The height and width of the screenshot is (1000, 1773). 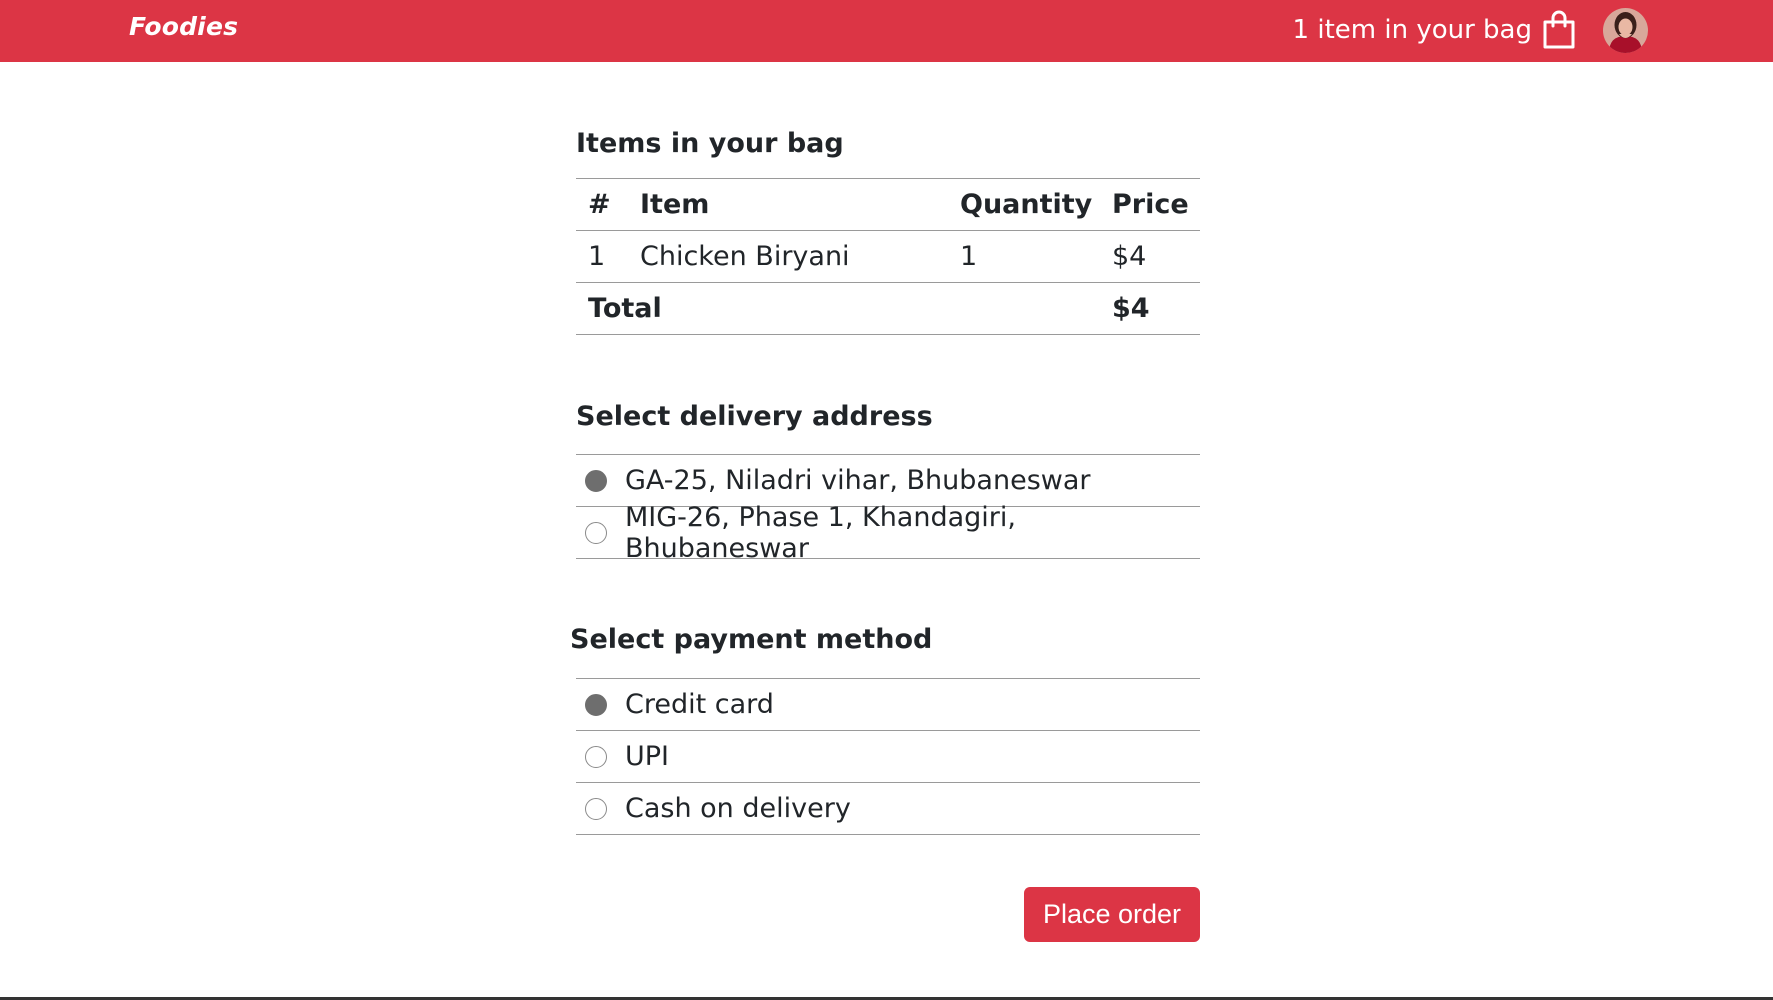 What do you see at coordinates (754, 416) in the screenshot?
I see `address-section-title: Select delivery address` at bounding box center [754, 416].